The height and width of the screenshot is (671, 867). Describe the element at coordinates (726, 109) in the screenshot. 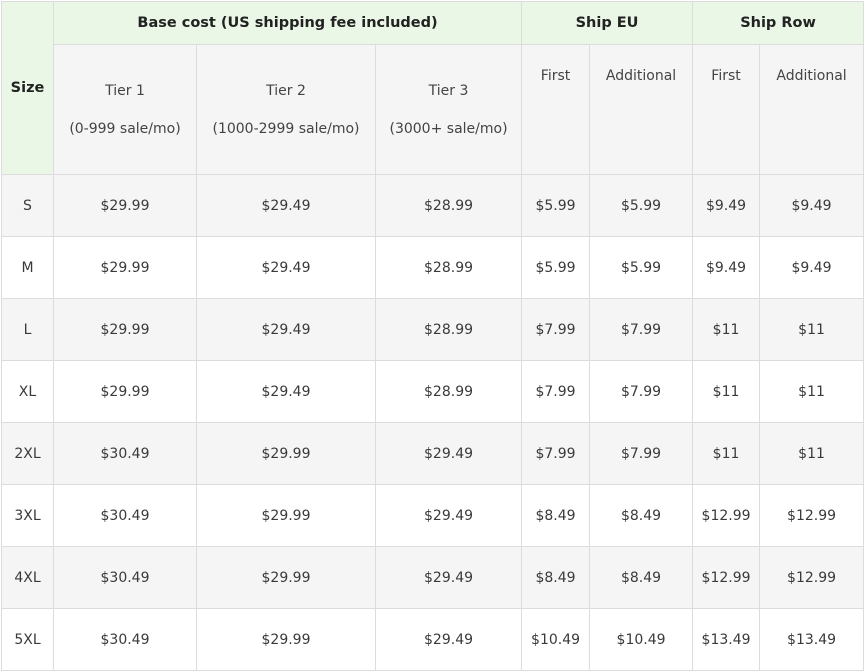

I see `row-first-header: First` at that location.